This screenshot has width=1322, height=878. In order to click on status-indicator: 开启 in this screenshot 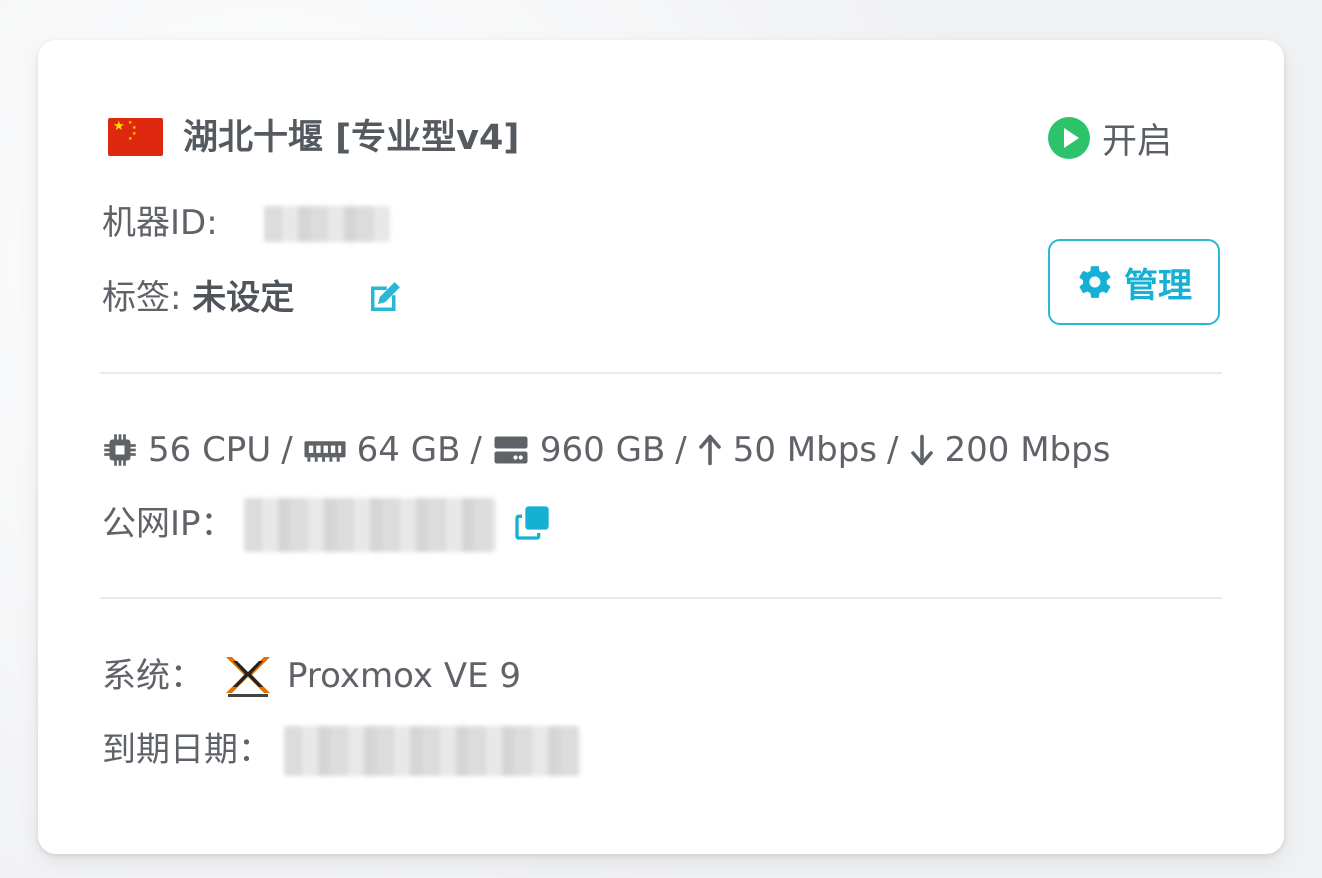, I will do `click(1110, 138)`.